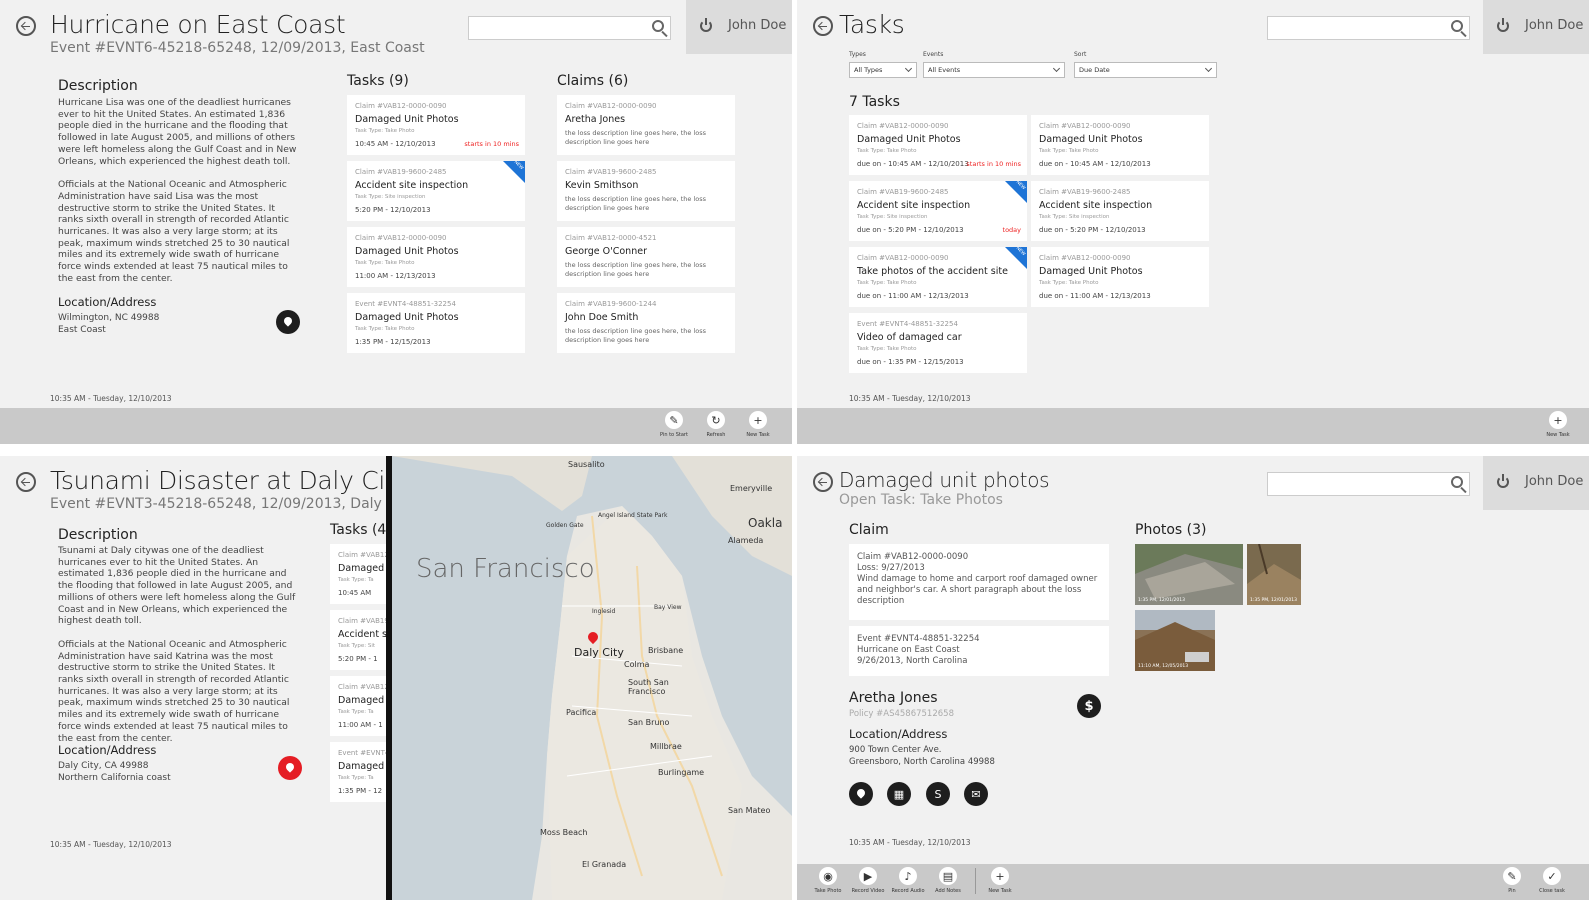 This screenshot has width=1589, height=900. Describe the element at coordinates (1069, 151) in the screenshot. I see `task-type: Task Type: Take Photo` at that location.